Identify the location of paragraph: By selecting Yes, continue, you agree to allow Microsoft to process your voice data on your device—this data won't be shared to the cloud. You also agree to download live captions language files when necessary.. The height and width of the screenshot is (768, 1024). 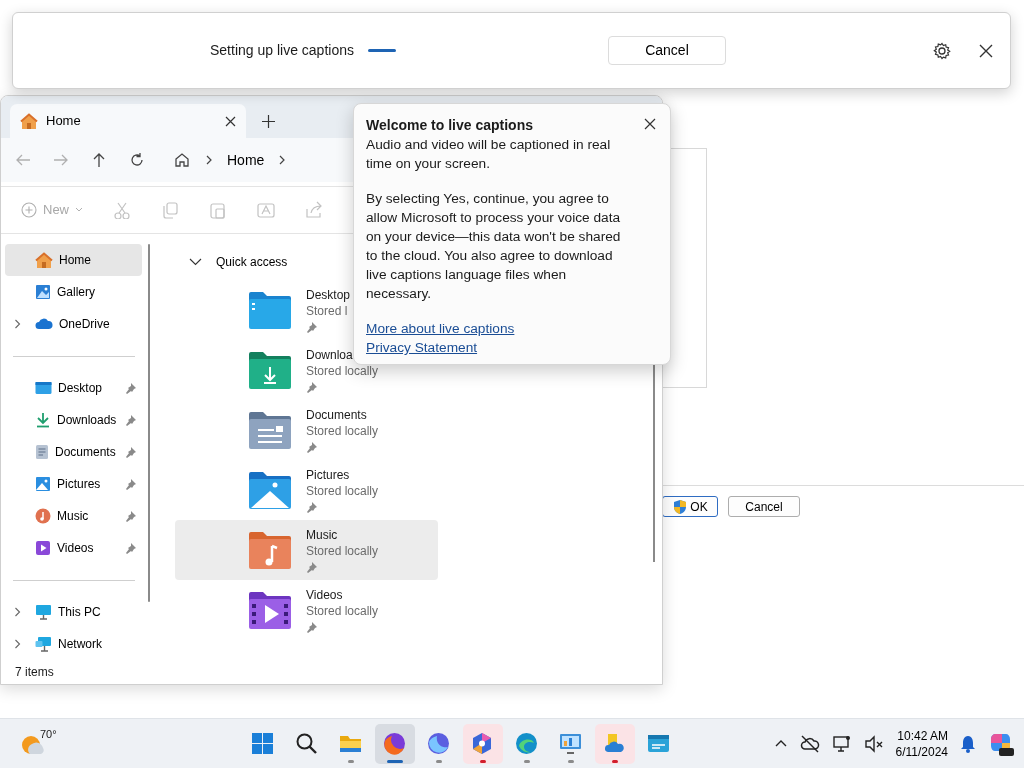
(494, 246).